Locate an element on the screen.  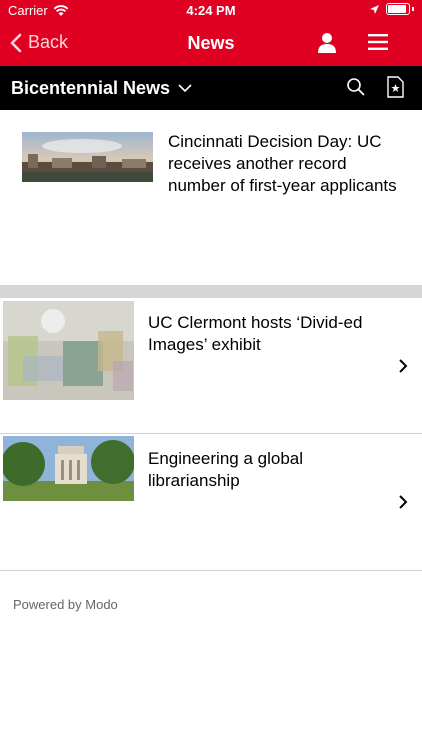
nav-bar: Back News is located at coordinates (211, 44).